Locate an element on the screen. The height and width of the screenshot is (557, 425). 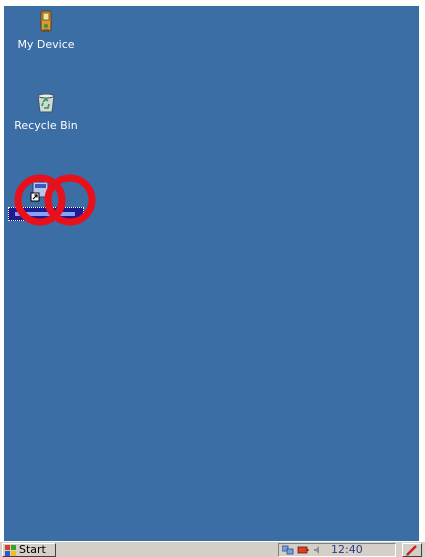
handheld-device-icon is located at coordinates (46, 22).